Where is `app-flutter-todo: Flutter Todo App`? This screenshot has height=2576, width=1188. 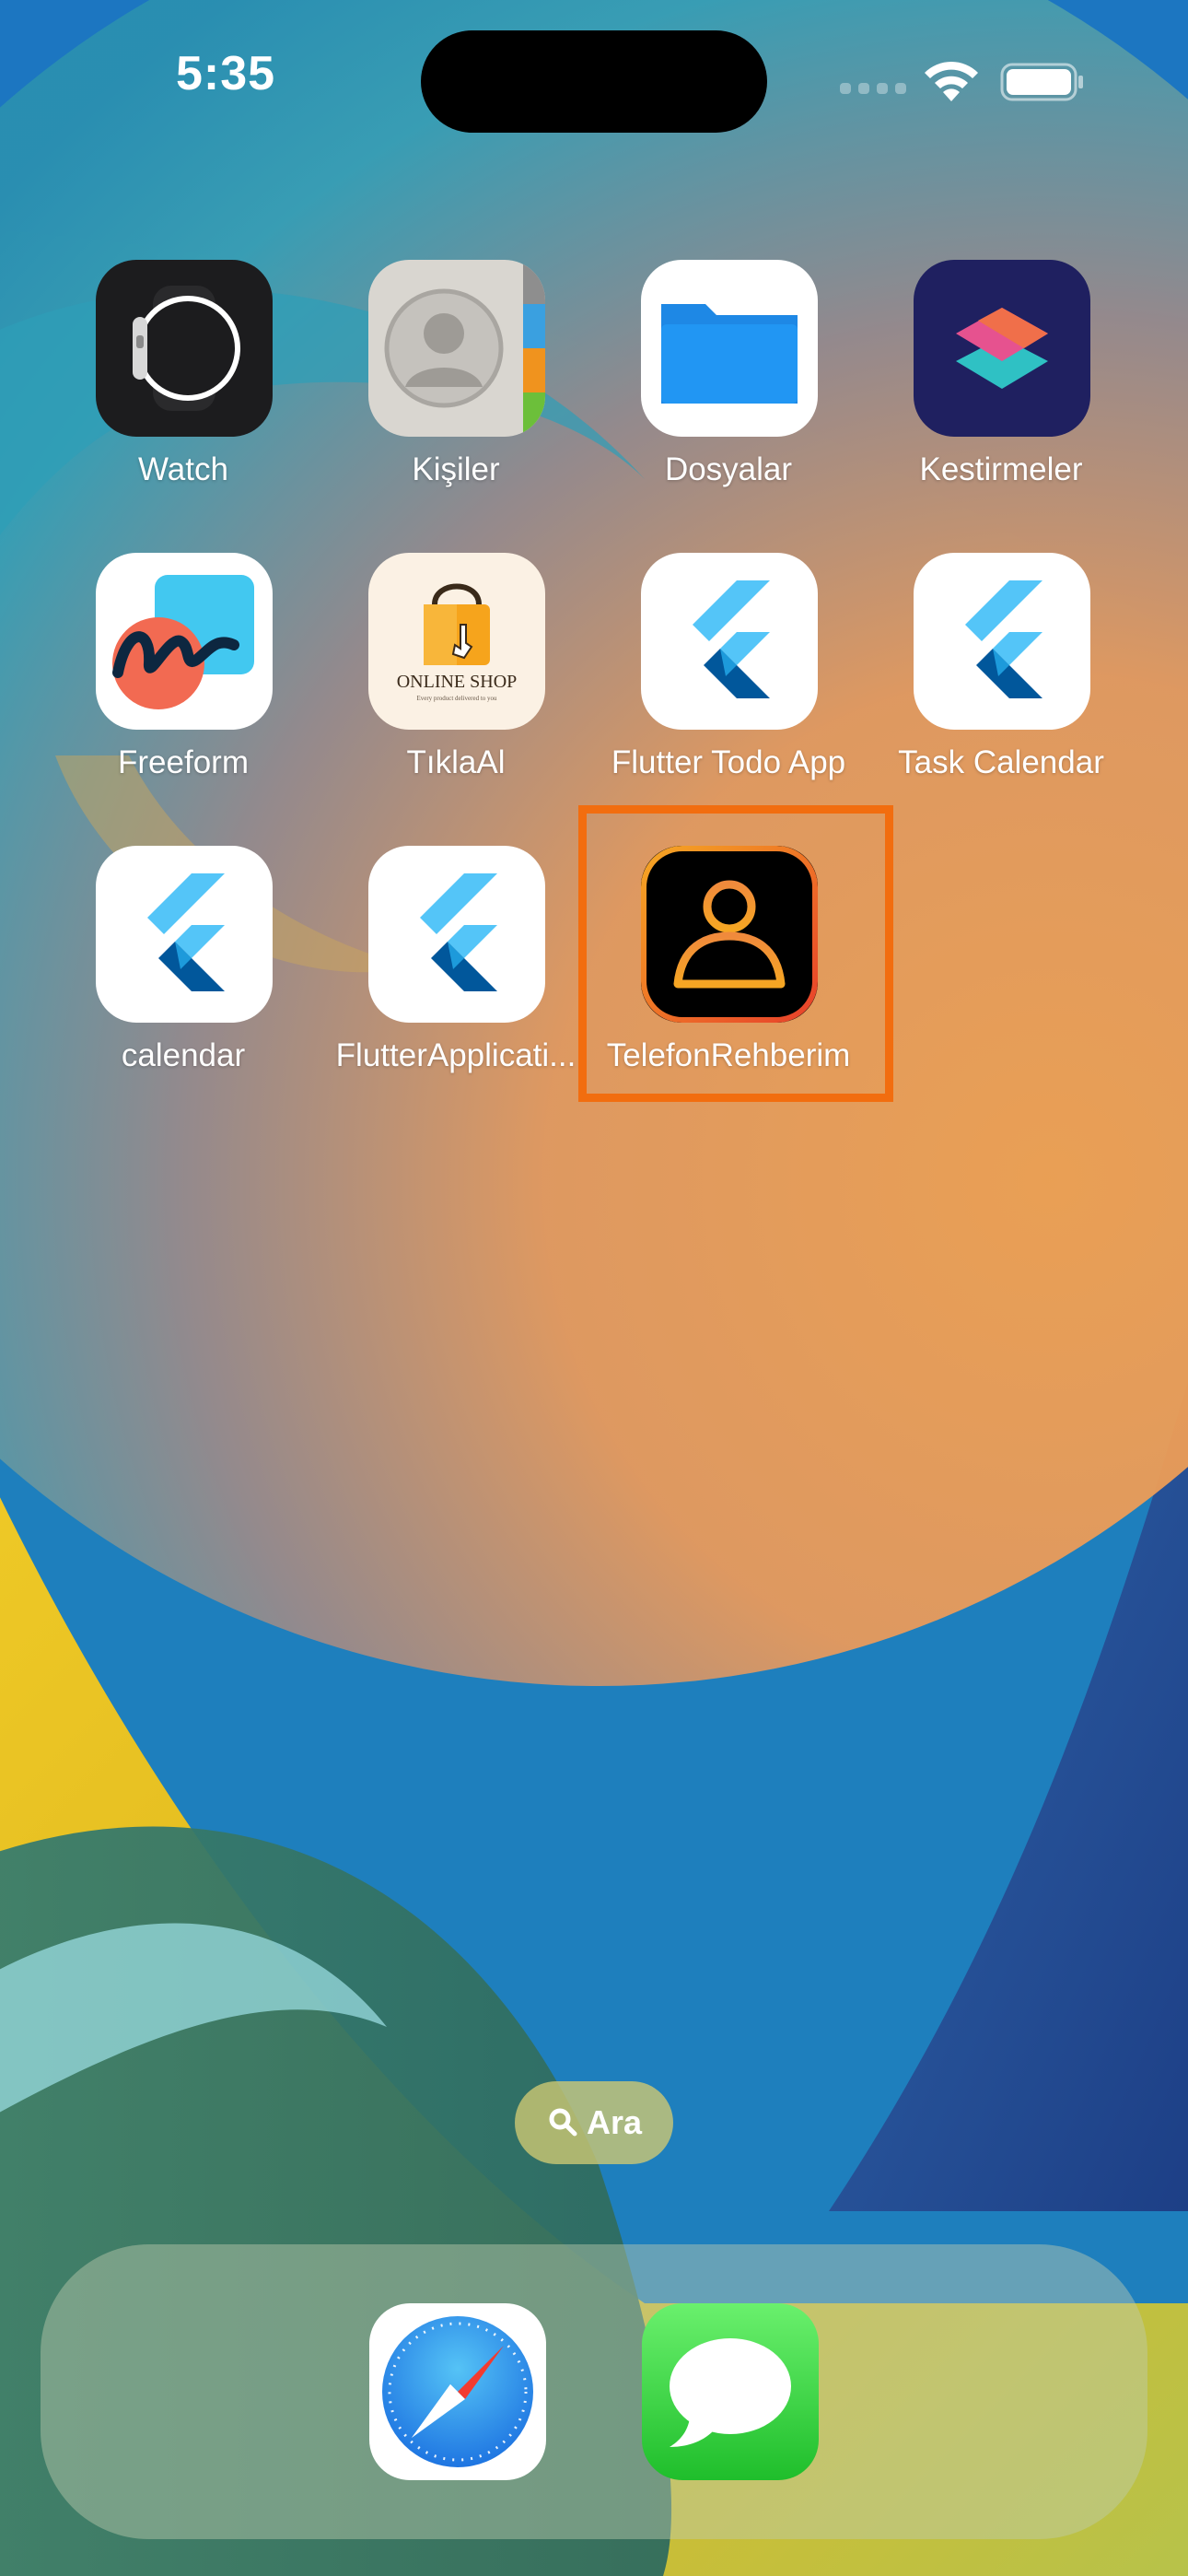 app-flutter-todo: Flutter Todo App is located at coordinates (728, 677).